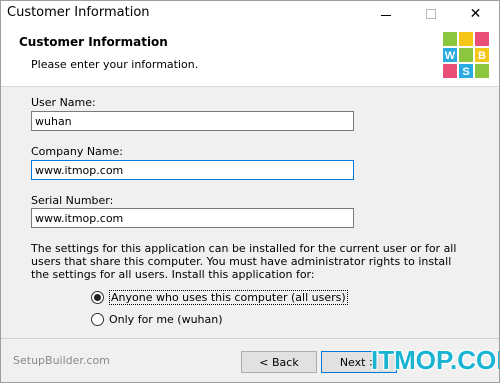  I want to click on logo-letter-b: B, so click(482, 56).